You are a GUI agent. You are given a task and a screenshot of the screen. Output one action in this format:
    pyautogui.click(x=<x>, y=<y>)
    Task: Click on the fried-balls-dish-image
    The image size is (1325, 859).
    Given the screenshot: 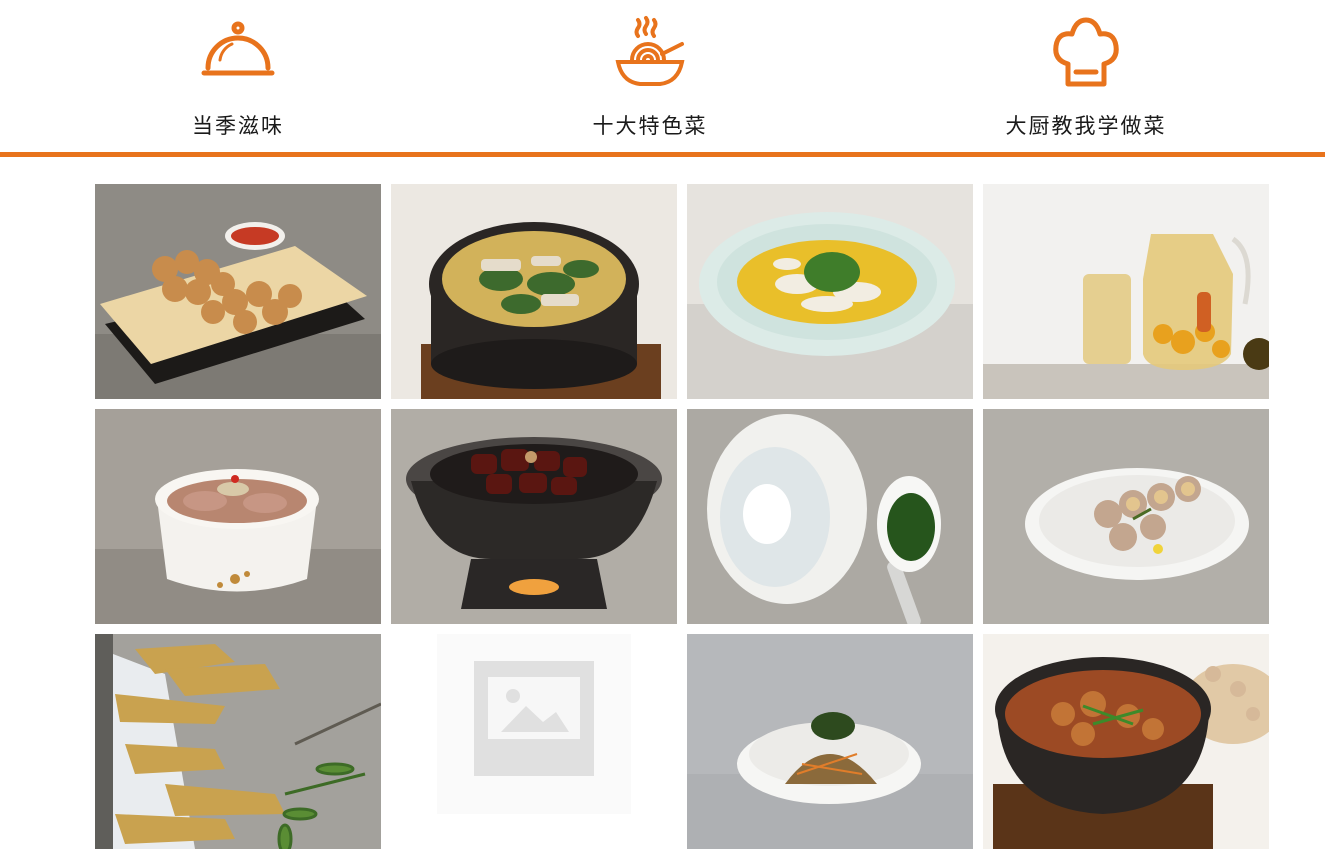 What is the action you would take?
    pyautogui.click(x=238, y=291)
    